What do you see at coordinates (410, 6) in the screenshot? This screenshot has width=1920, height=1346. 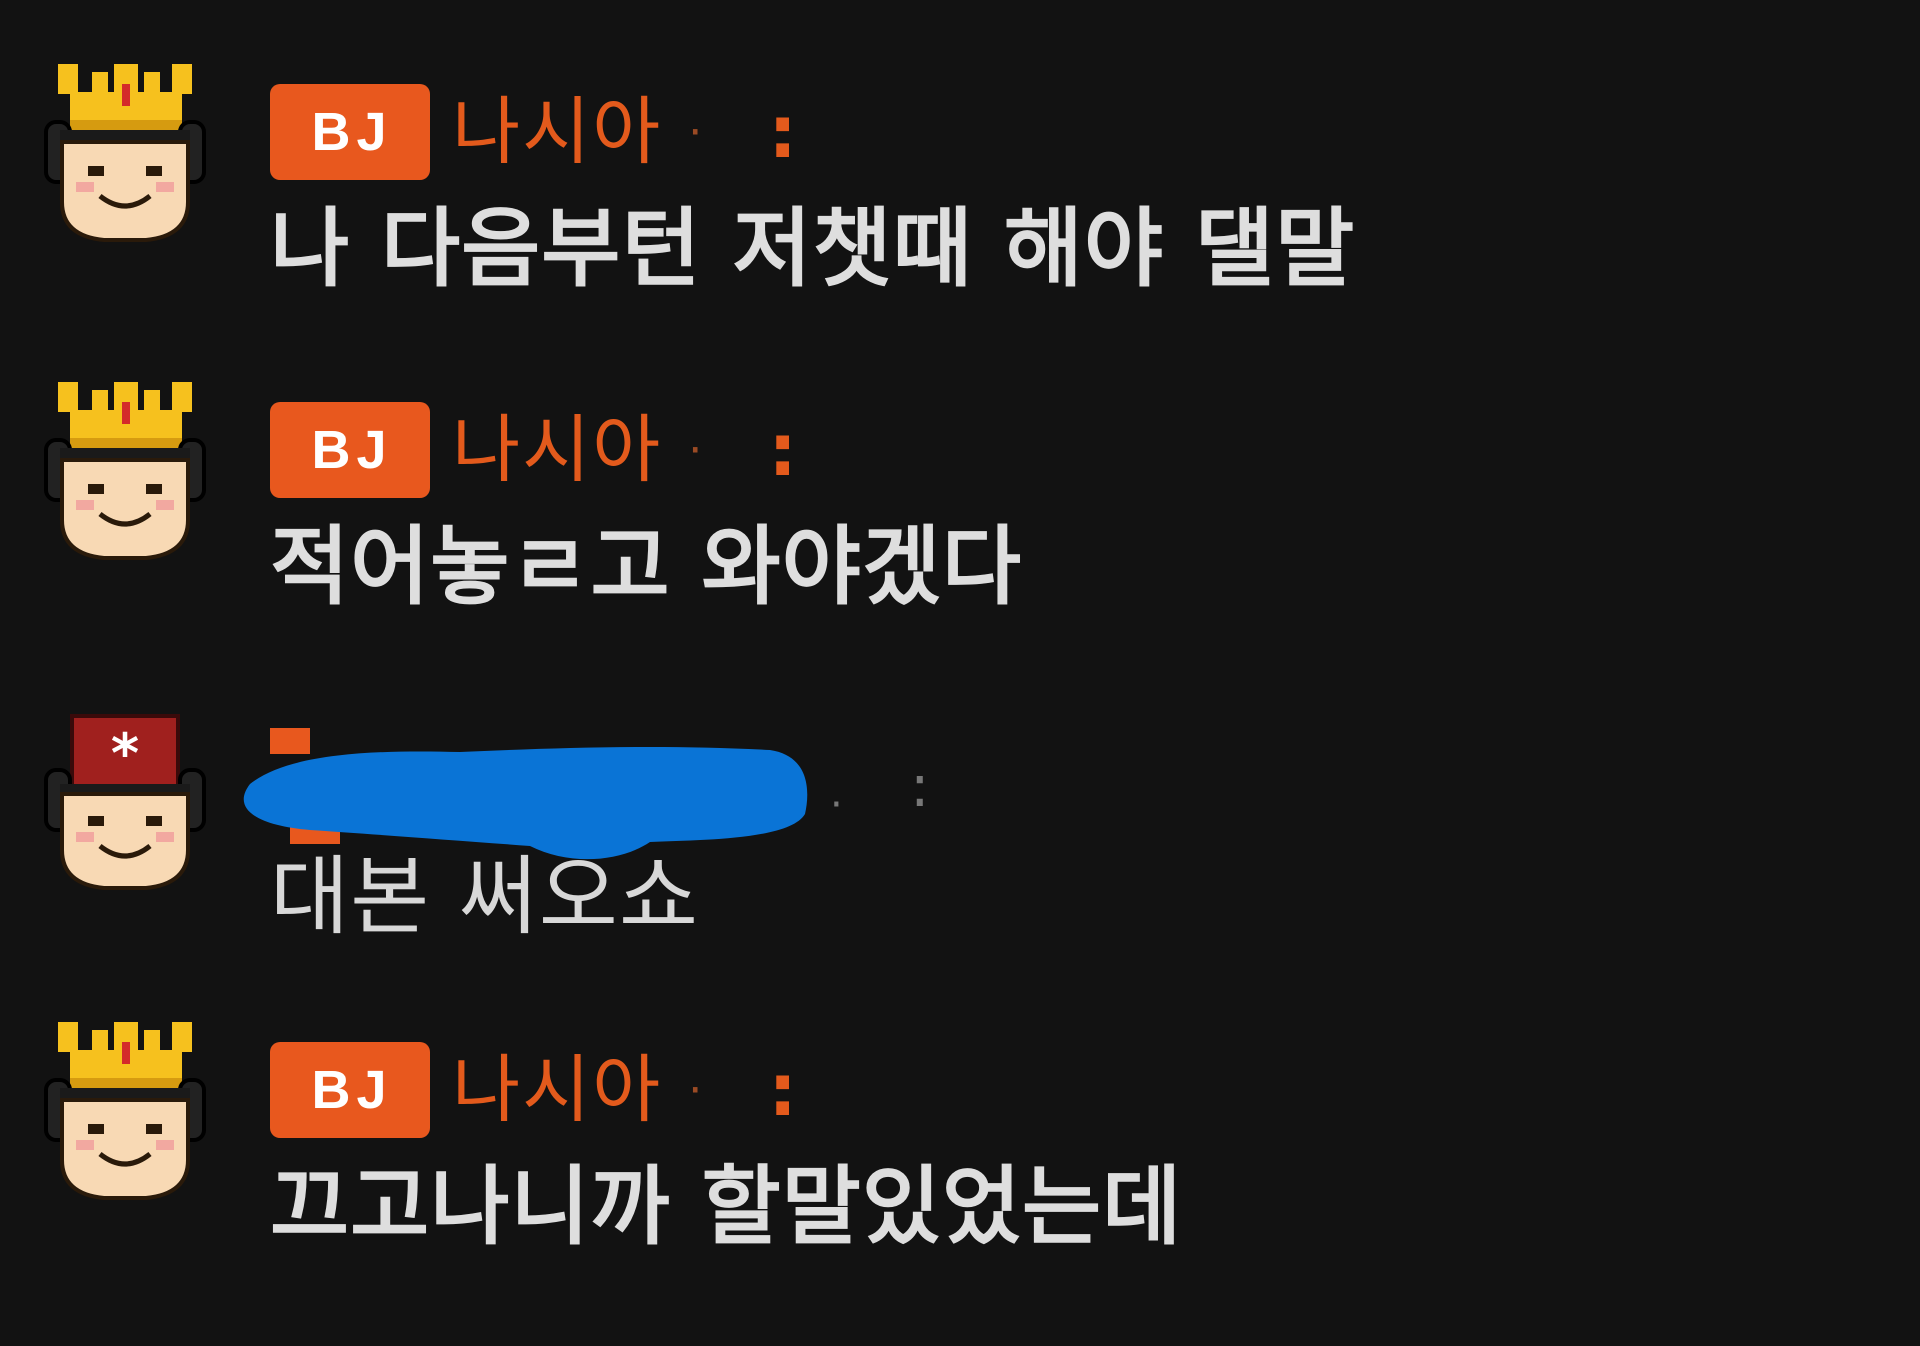 I see `previous-message-cutoff` at bounding box center [410, 6].